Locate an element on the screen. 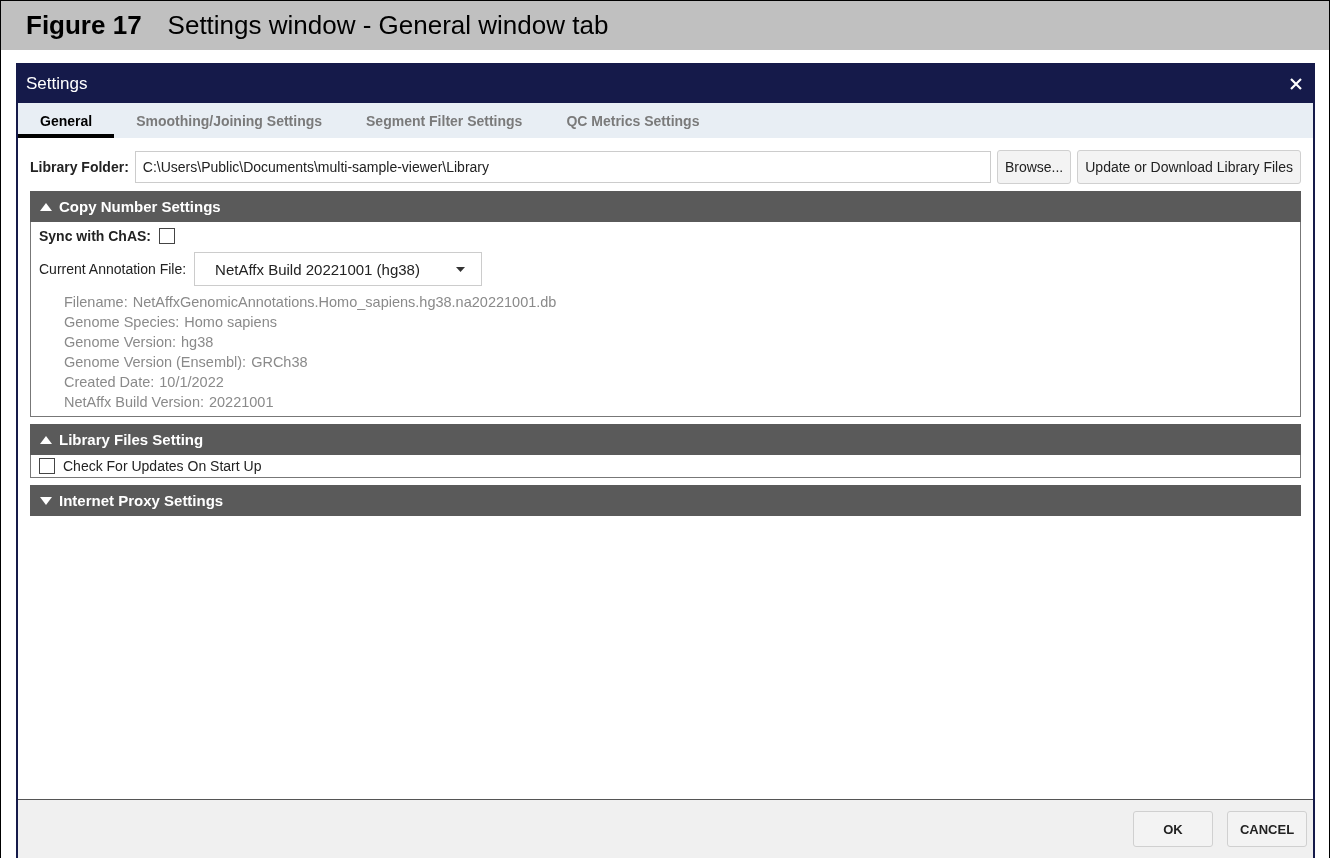 This screenshot has width=1330, height=858. figure-caption: Settings window - General window tab is located at coordinates (388, 25).